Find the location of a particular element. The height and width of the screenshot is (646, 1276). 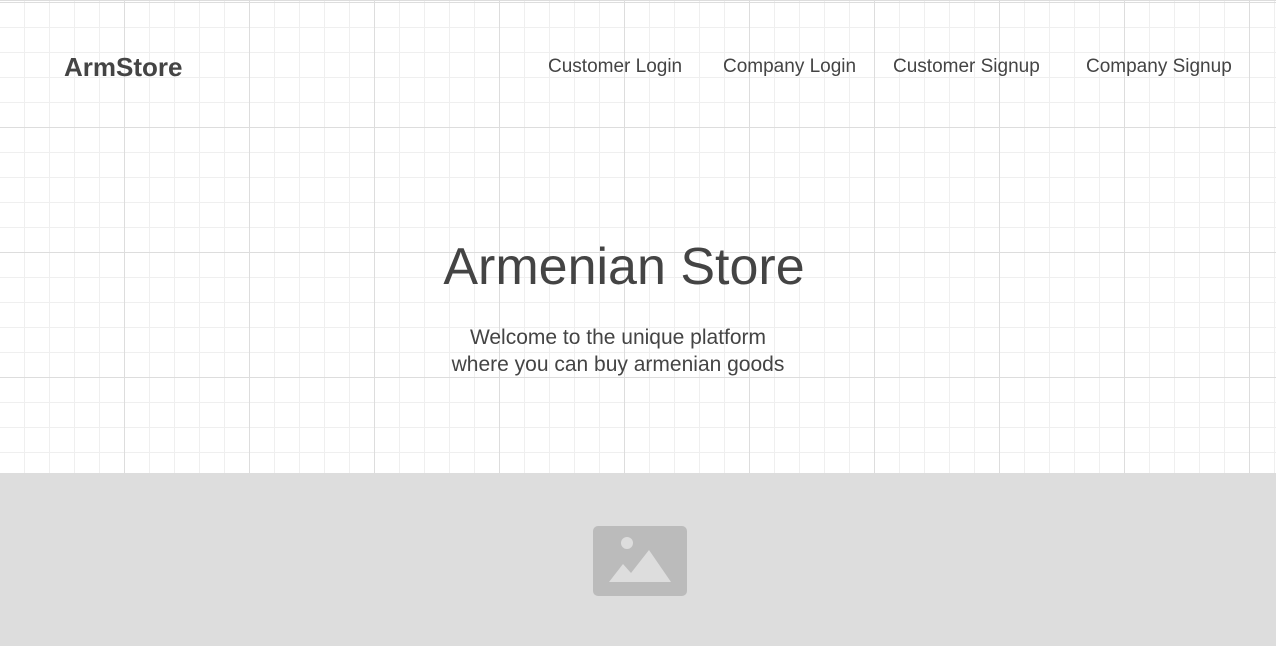

nav-company-signup: Company Signup is located at coordinates (1159, 67).